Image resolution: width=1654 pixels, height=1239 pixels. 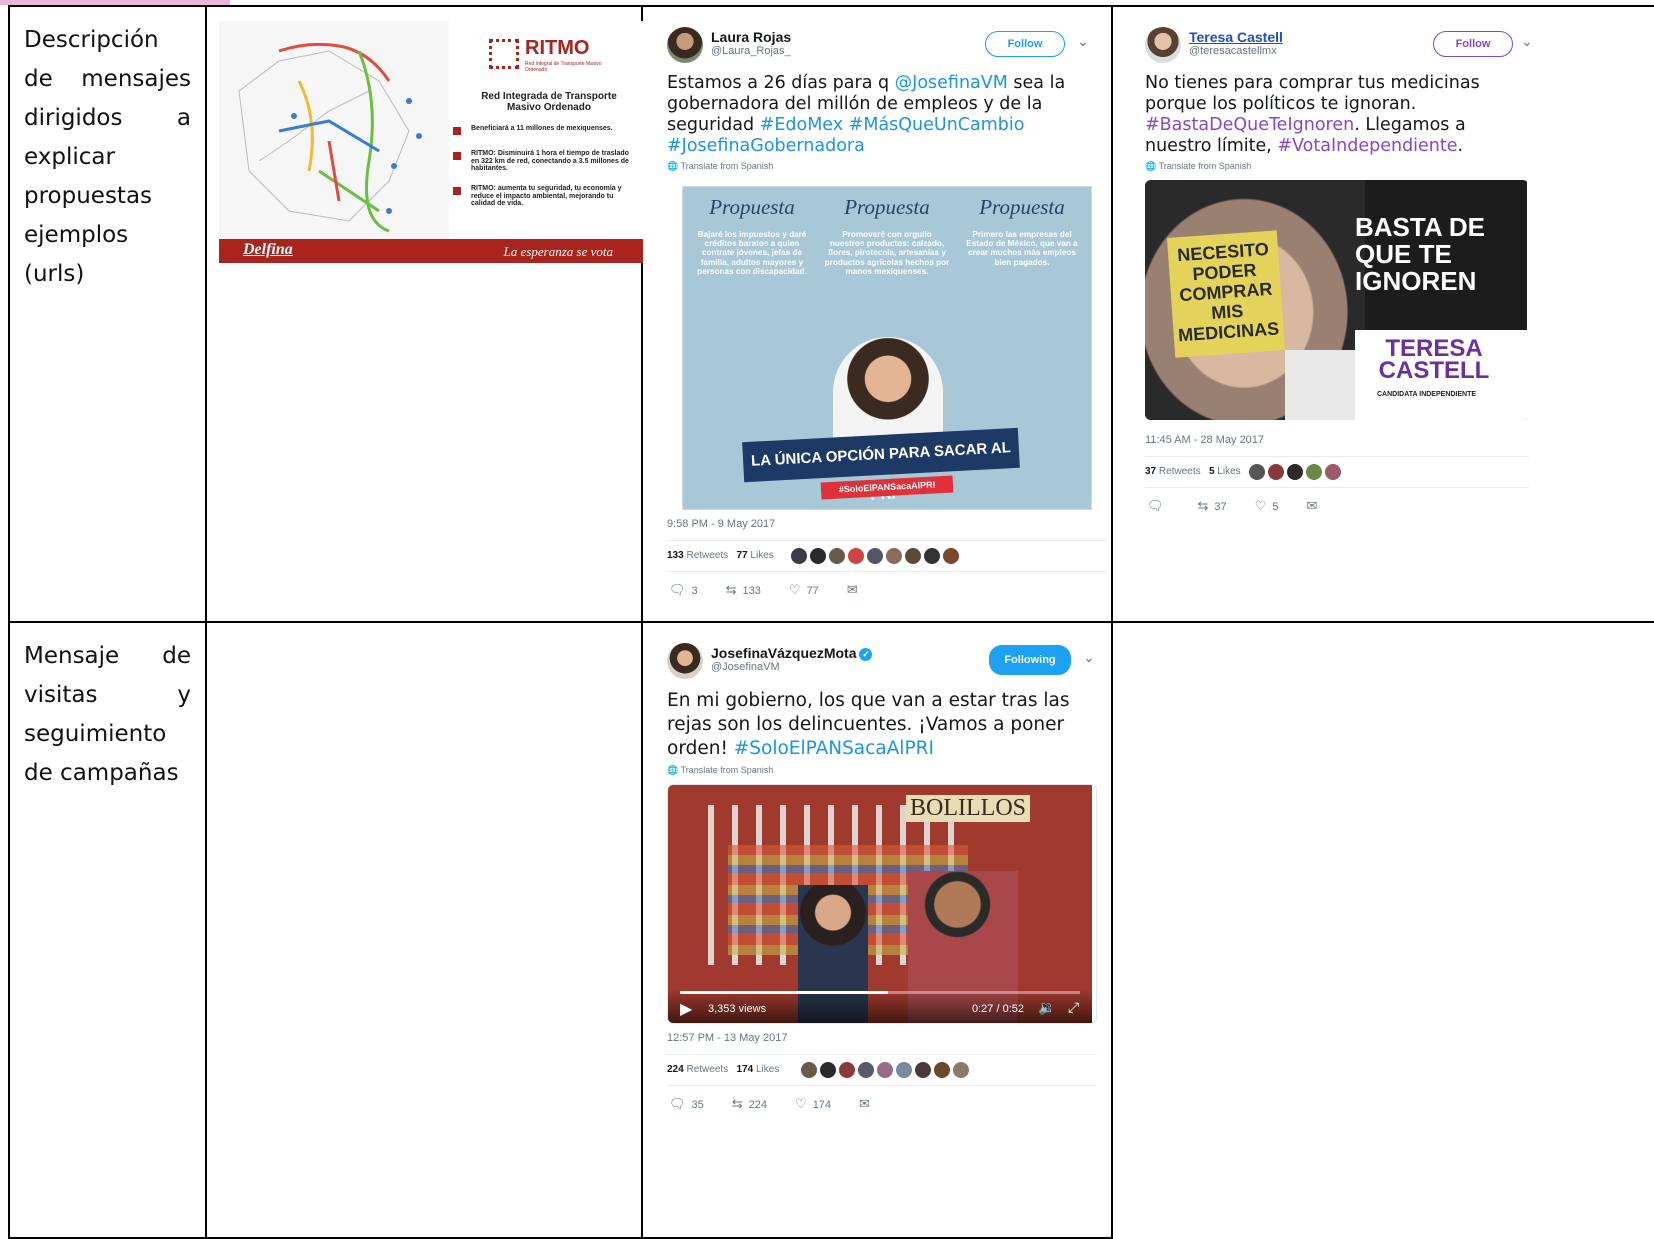 I want to click on tweet-timestamp: 12:57 PM - 13 May 2017, so click(x=882, y=1038).